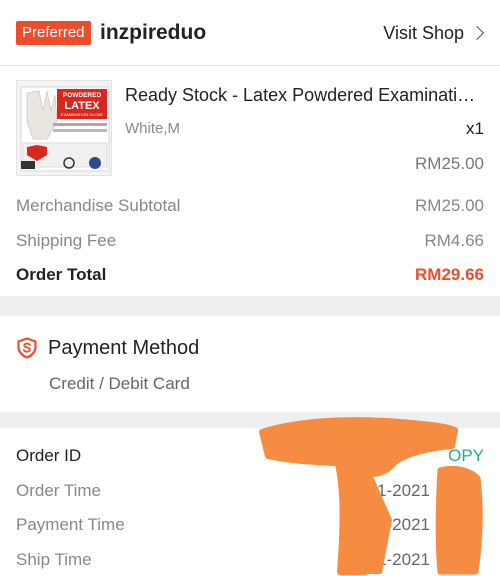 The image size is (500, 576). Describe the element at coordinates (398, 524) in the screenshot. I see `payment-time-value: 01-2021` at that location.